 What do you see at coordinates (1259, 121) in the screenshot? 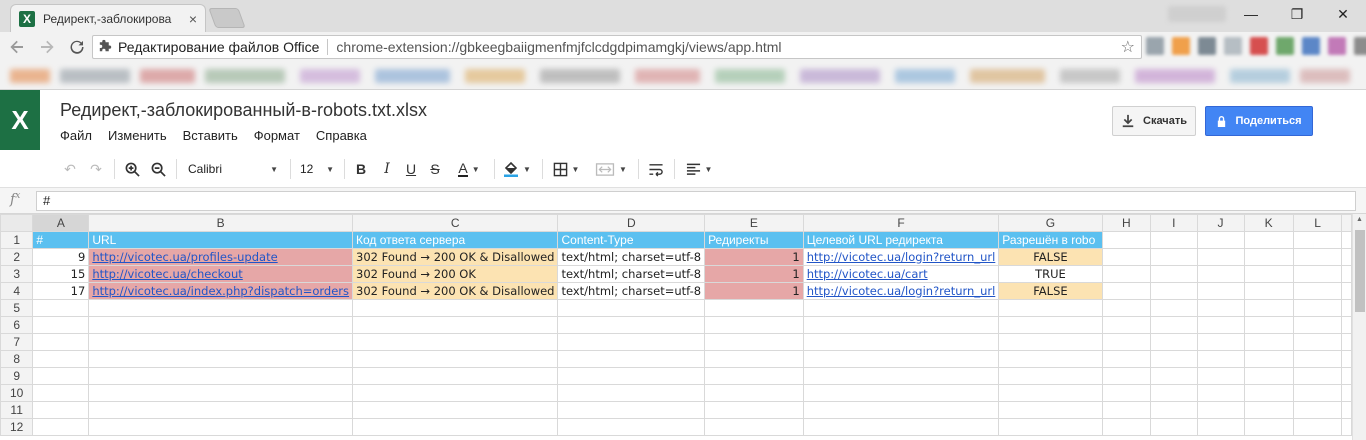
I see `share-button: Поделиться` at bounding box center [1259, 121].